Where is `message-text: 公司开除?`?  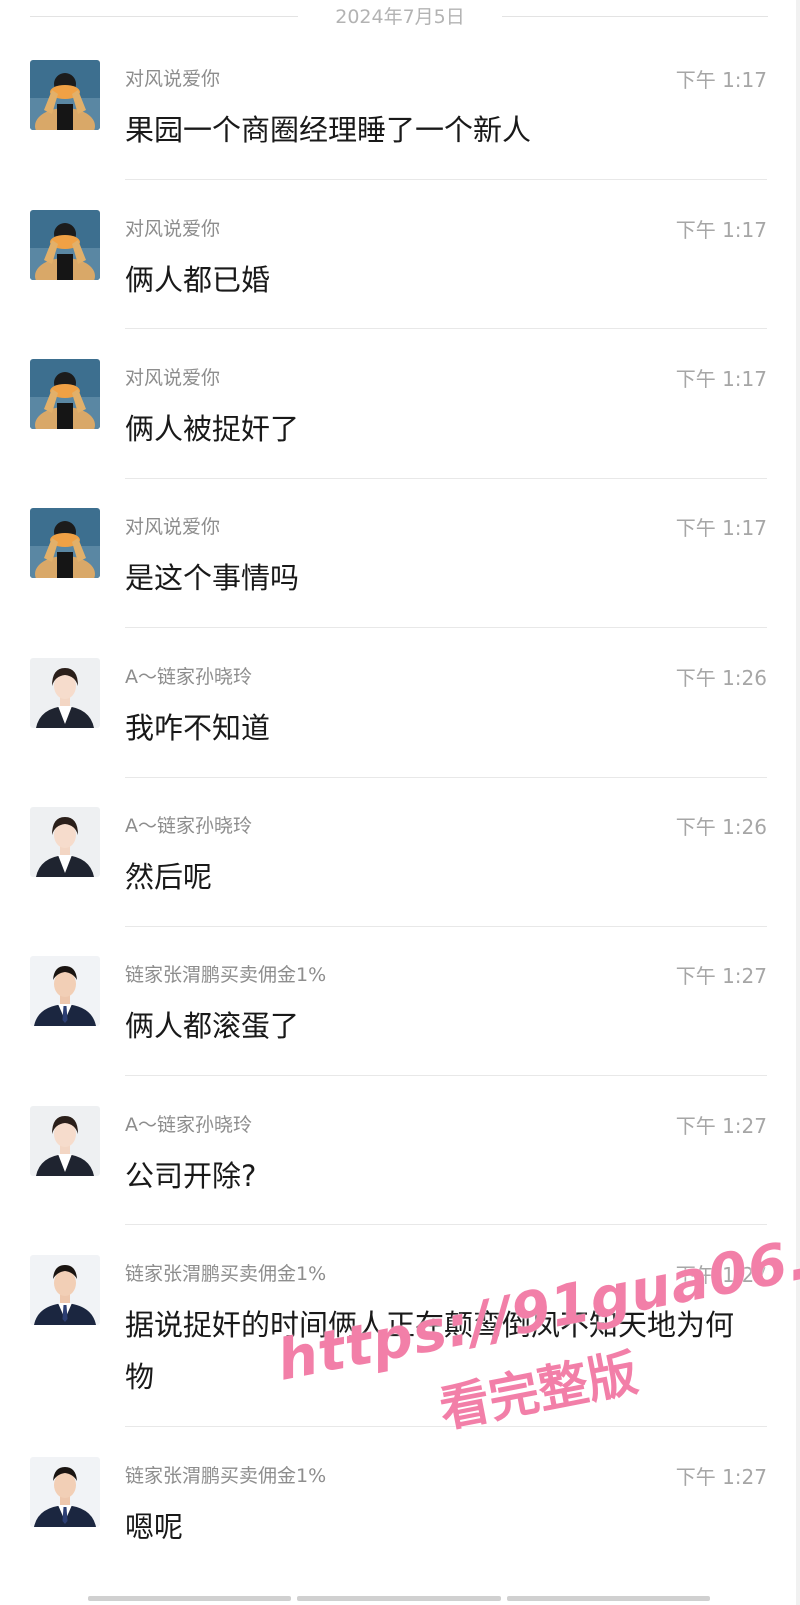 message-text: 公司开除? is located at coordinates (435, 1176).